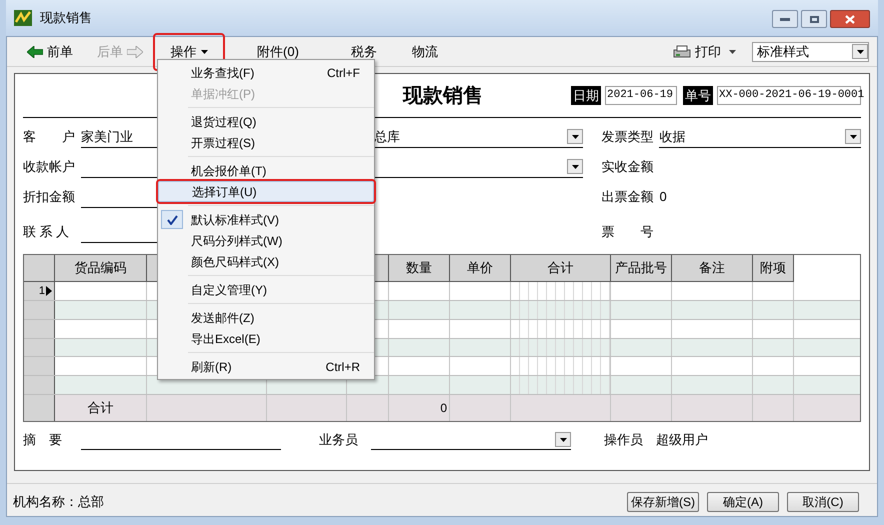  I want to click on corner-cell, so click(39, 268).